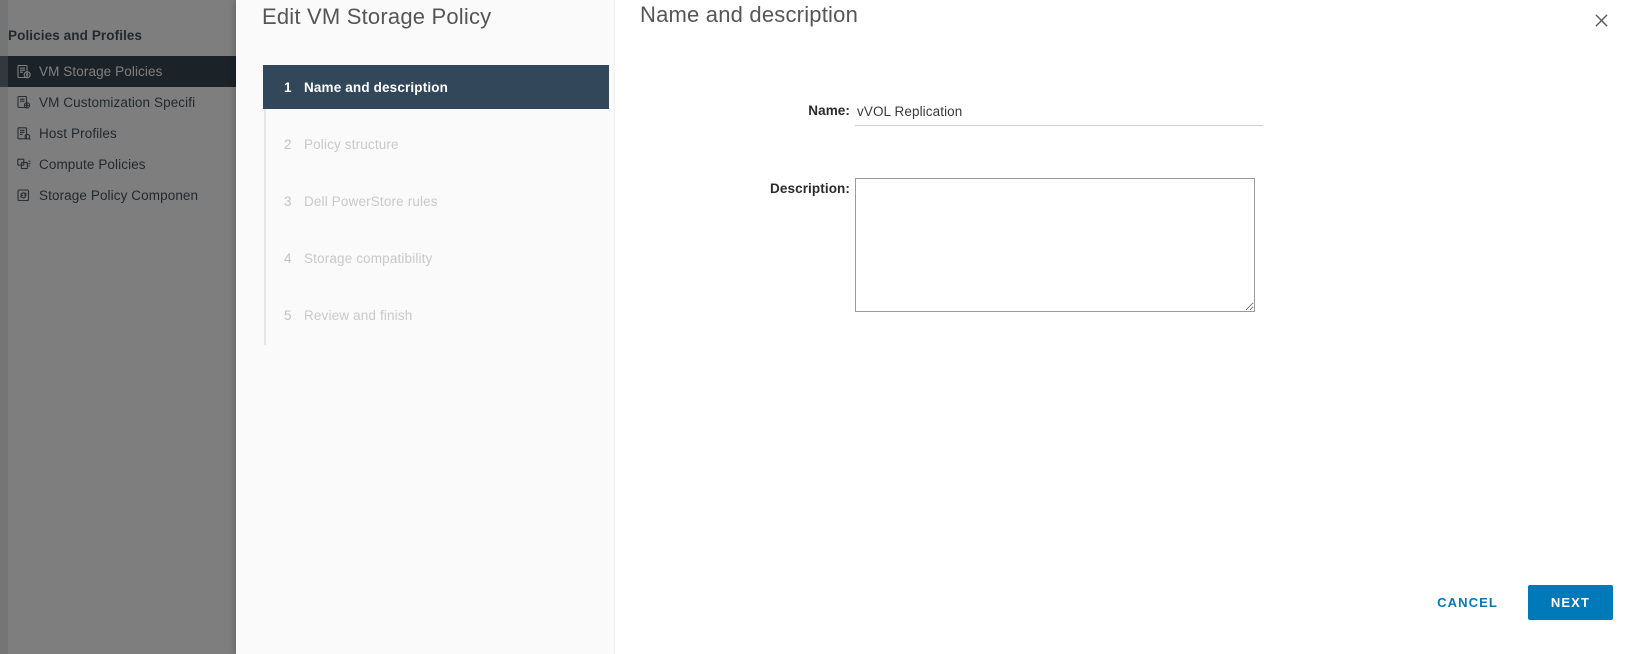  I want to click on wizard-step-label: Name and description, so click(376, 87).